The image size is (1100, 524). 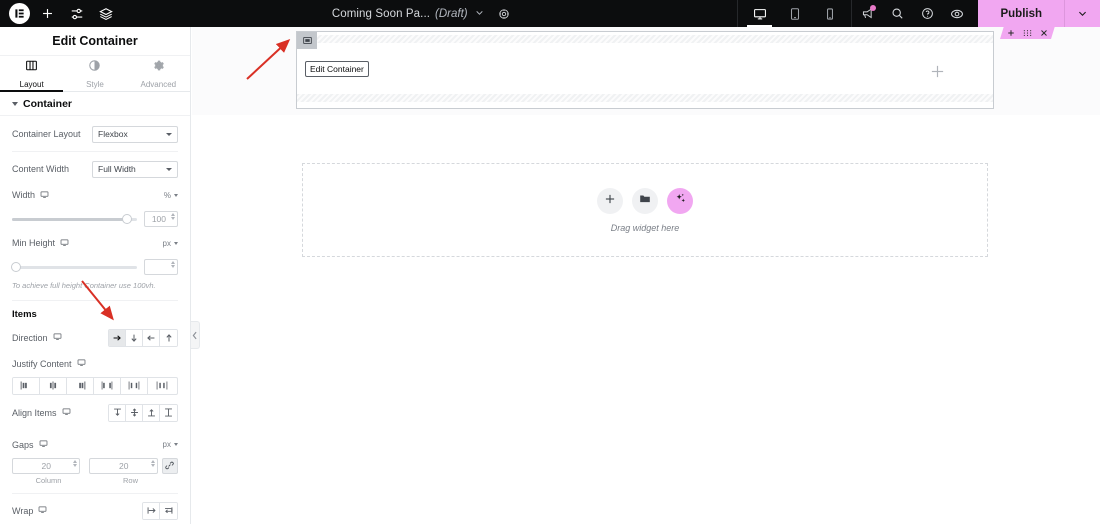 I want to click on justify-content-label-text: Justify Content, so click(x=42, y=363).